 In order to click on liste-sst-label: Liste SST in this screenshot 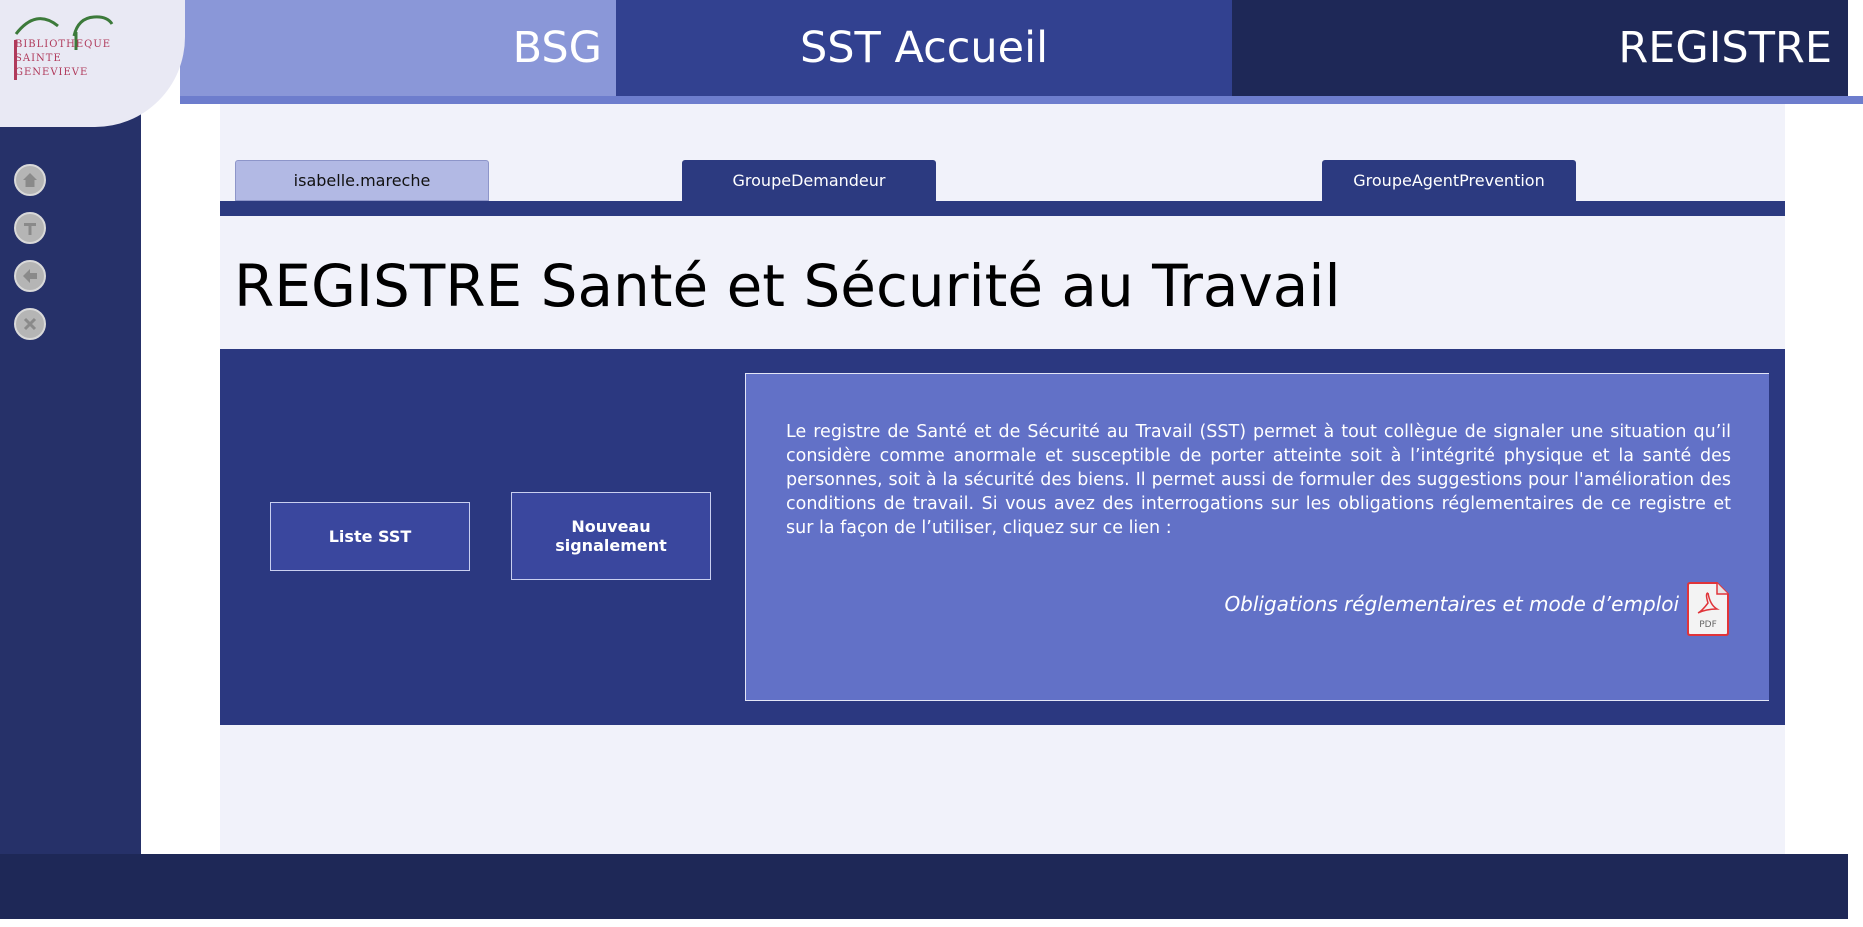, I will do `click(370, 536)`.